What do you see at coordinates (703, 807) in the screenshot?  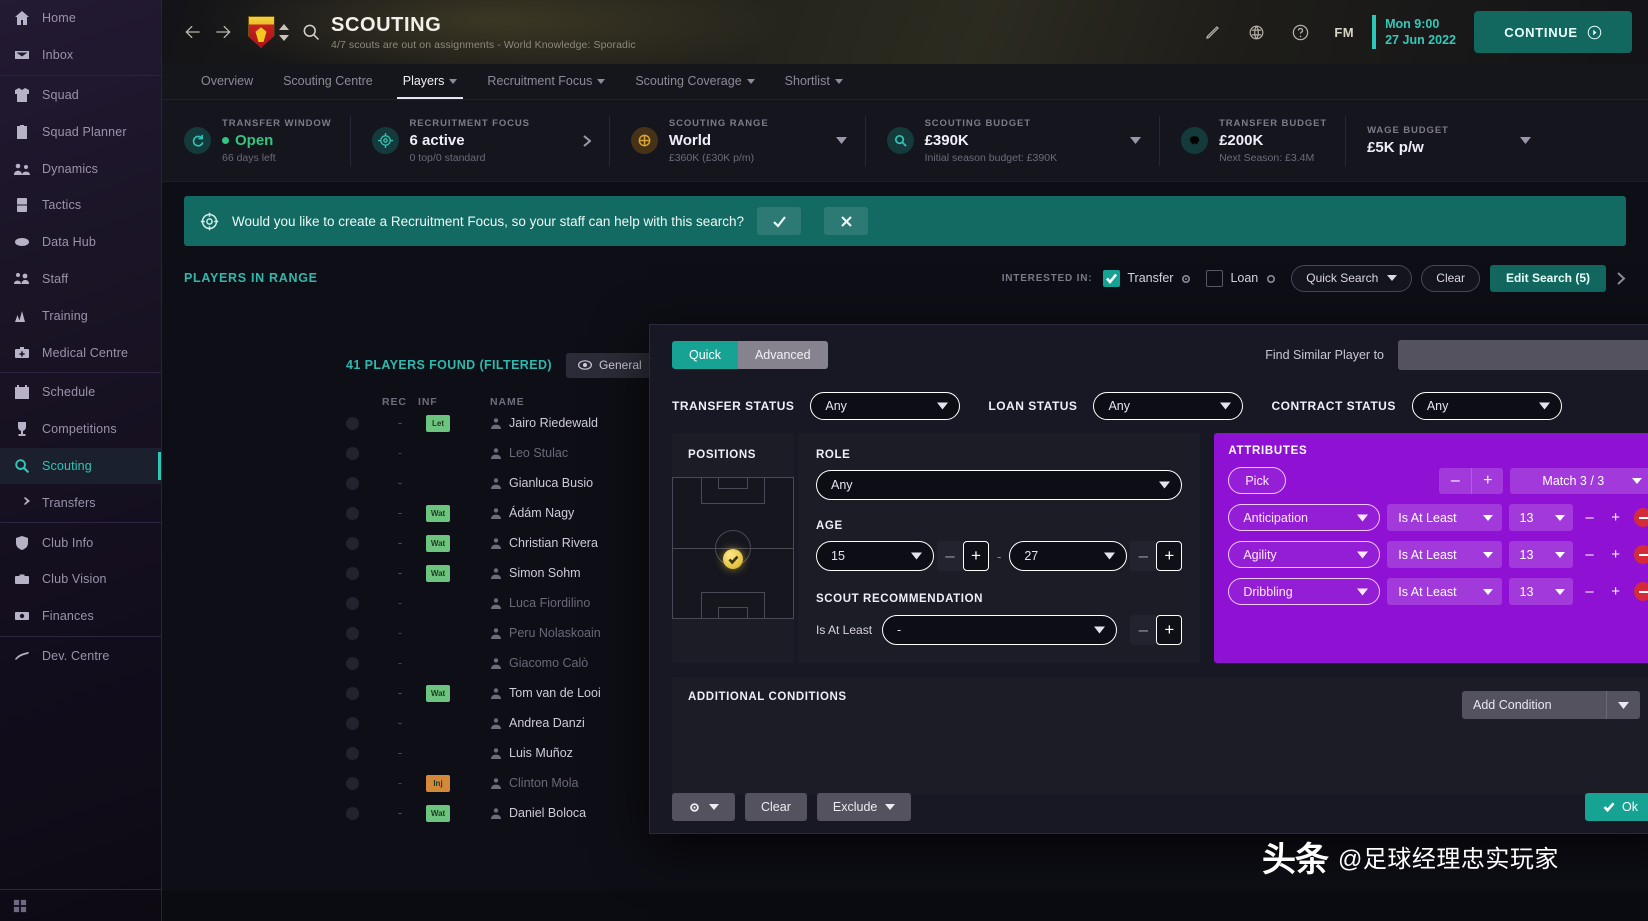 I see `settings-button` at bounding box center [703, 807].